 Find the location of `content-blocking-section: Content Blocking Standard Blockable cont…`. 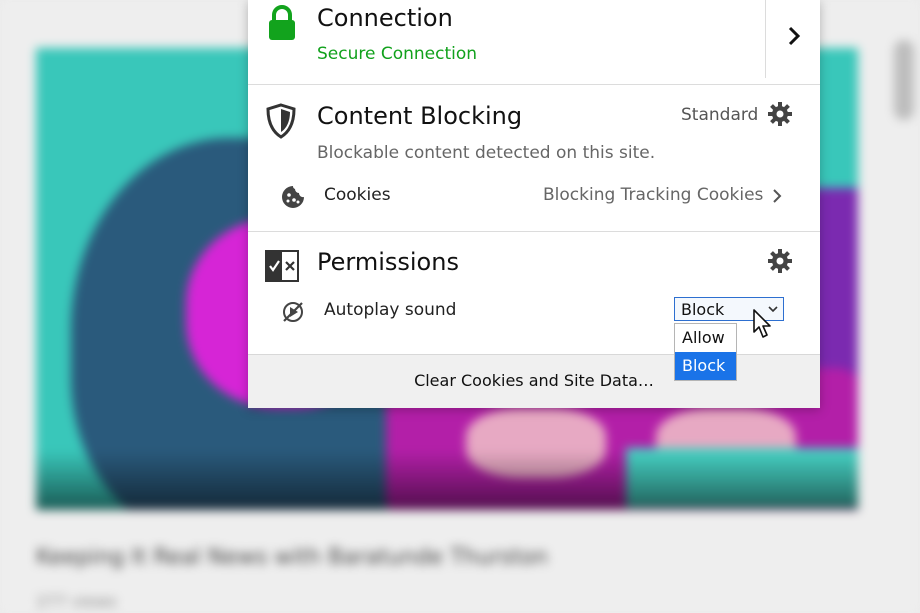

content-blocking-section: Content Blocking Standard Blockable cont… is located at coordinates (534, 158).